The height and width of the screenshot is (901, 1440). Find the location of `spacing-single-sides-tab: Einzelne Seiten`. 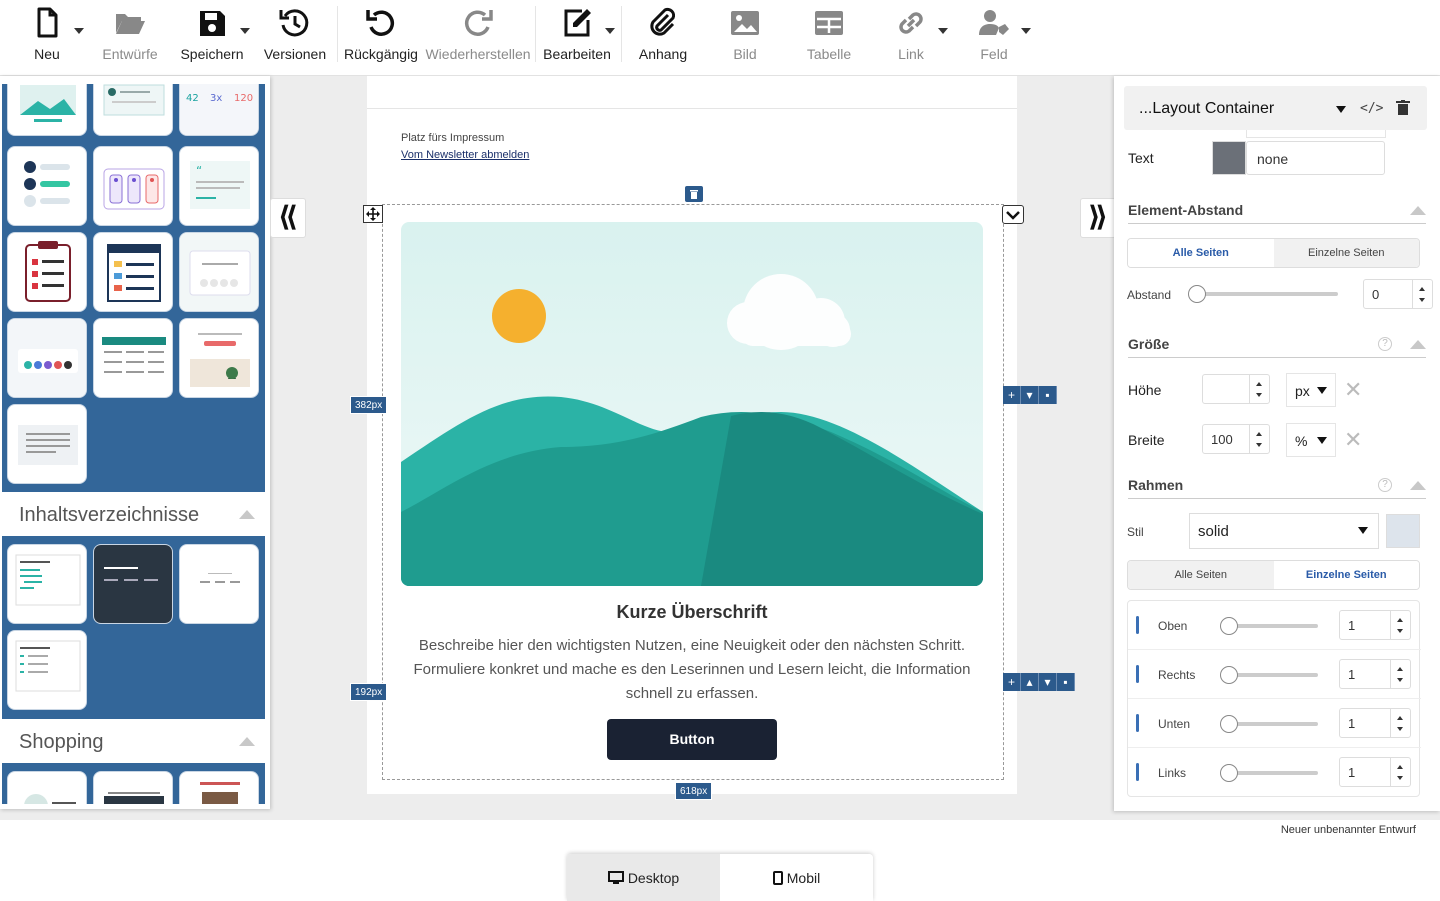

spacing-single-sides-tab: Einzelne Seiten is located at coordinates (1346, 253).